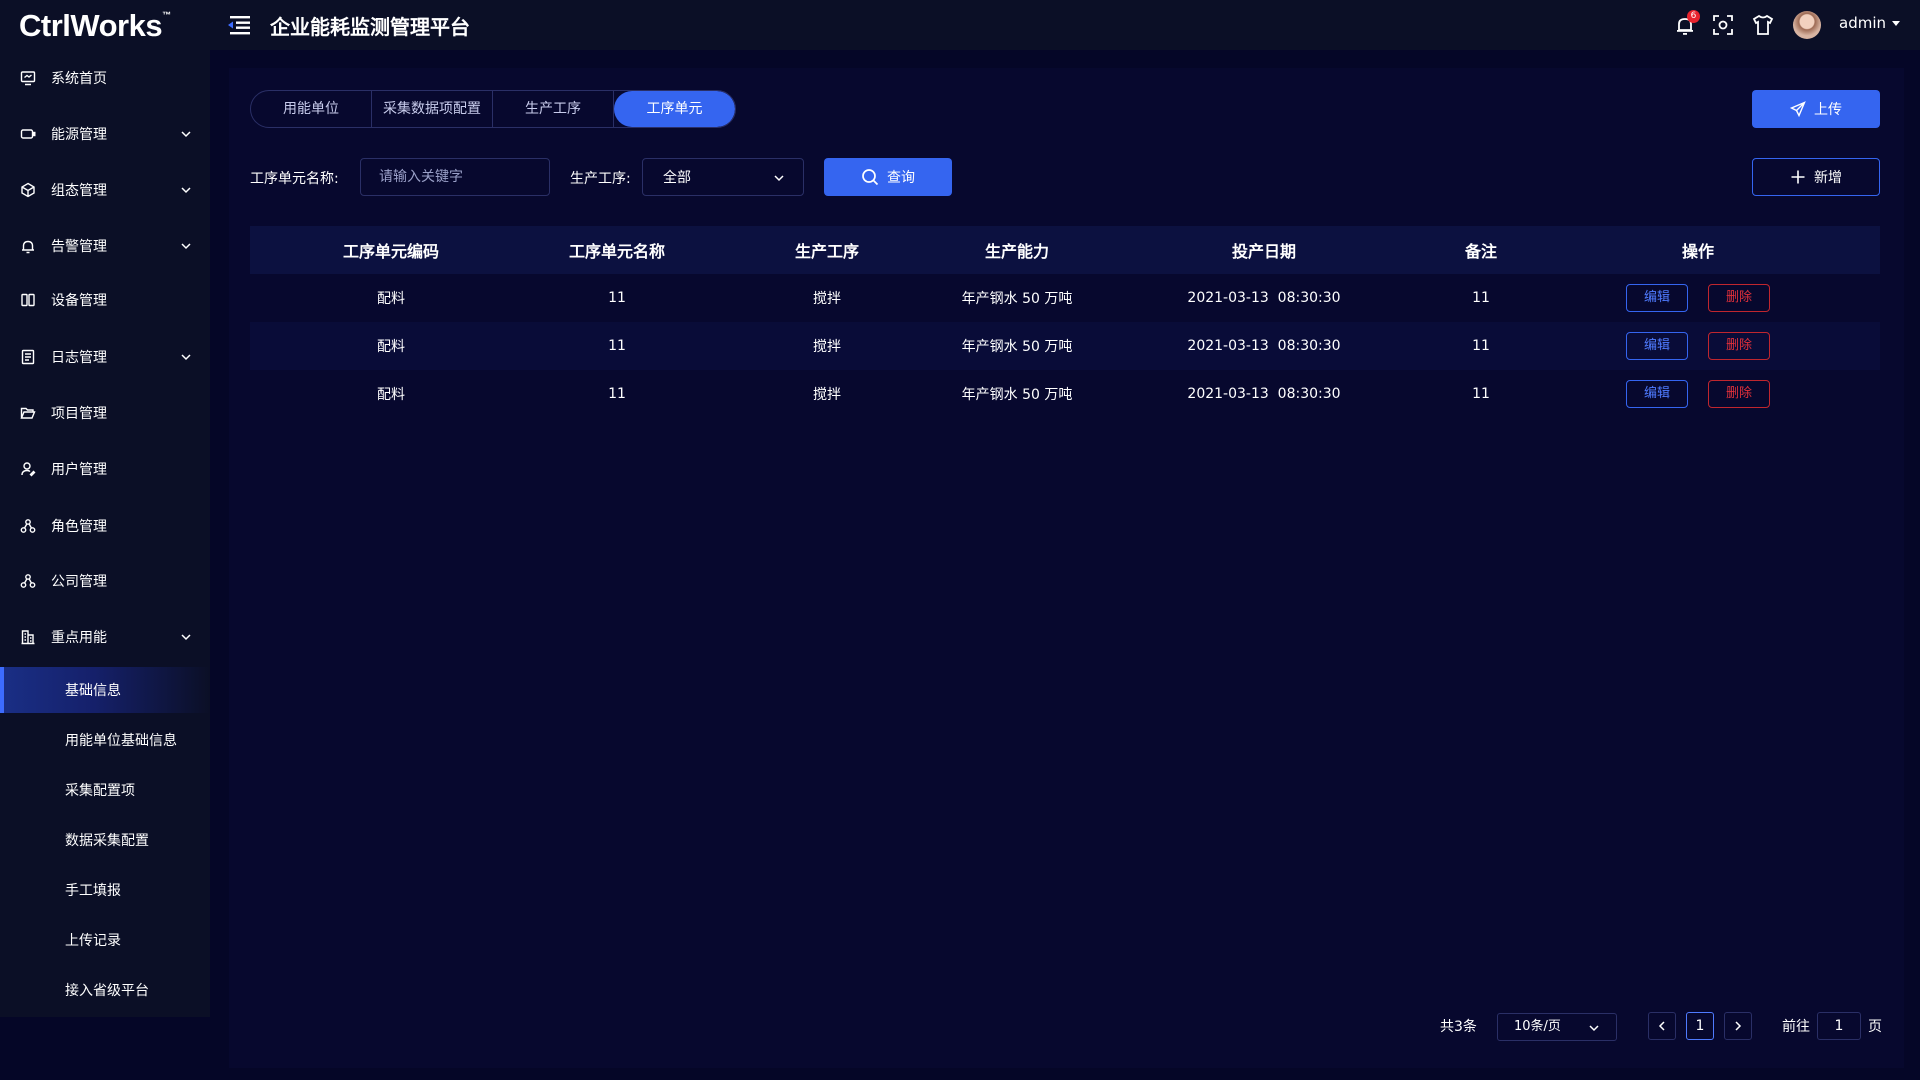 This screenshot has height=1080, width=1920. Describe the element at coordinates (121, 741) in the screenshot. I see `sidebar-subitem-label: 用能单位基础信息` at that location.